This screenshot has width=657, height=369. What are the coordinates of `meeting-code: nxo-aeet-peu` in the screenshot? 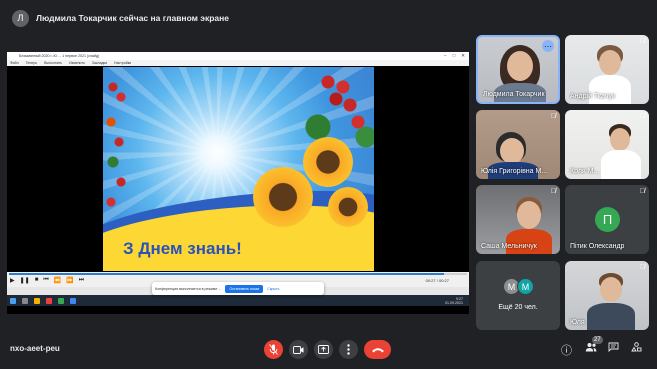 It's located at (35, 348).